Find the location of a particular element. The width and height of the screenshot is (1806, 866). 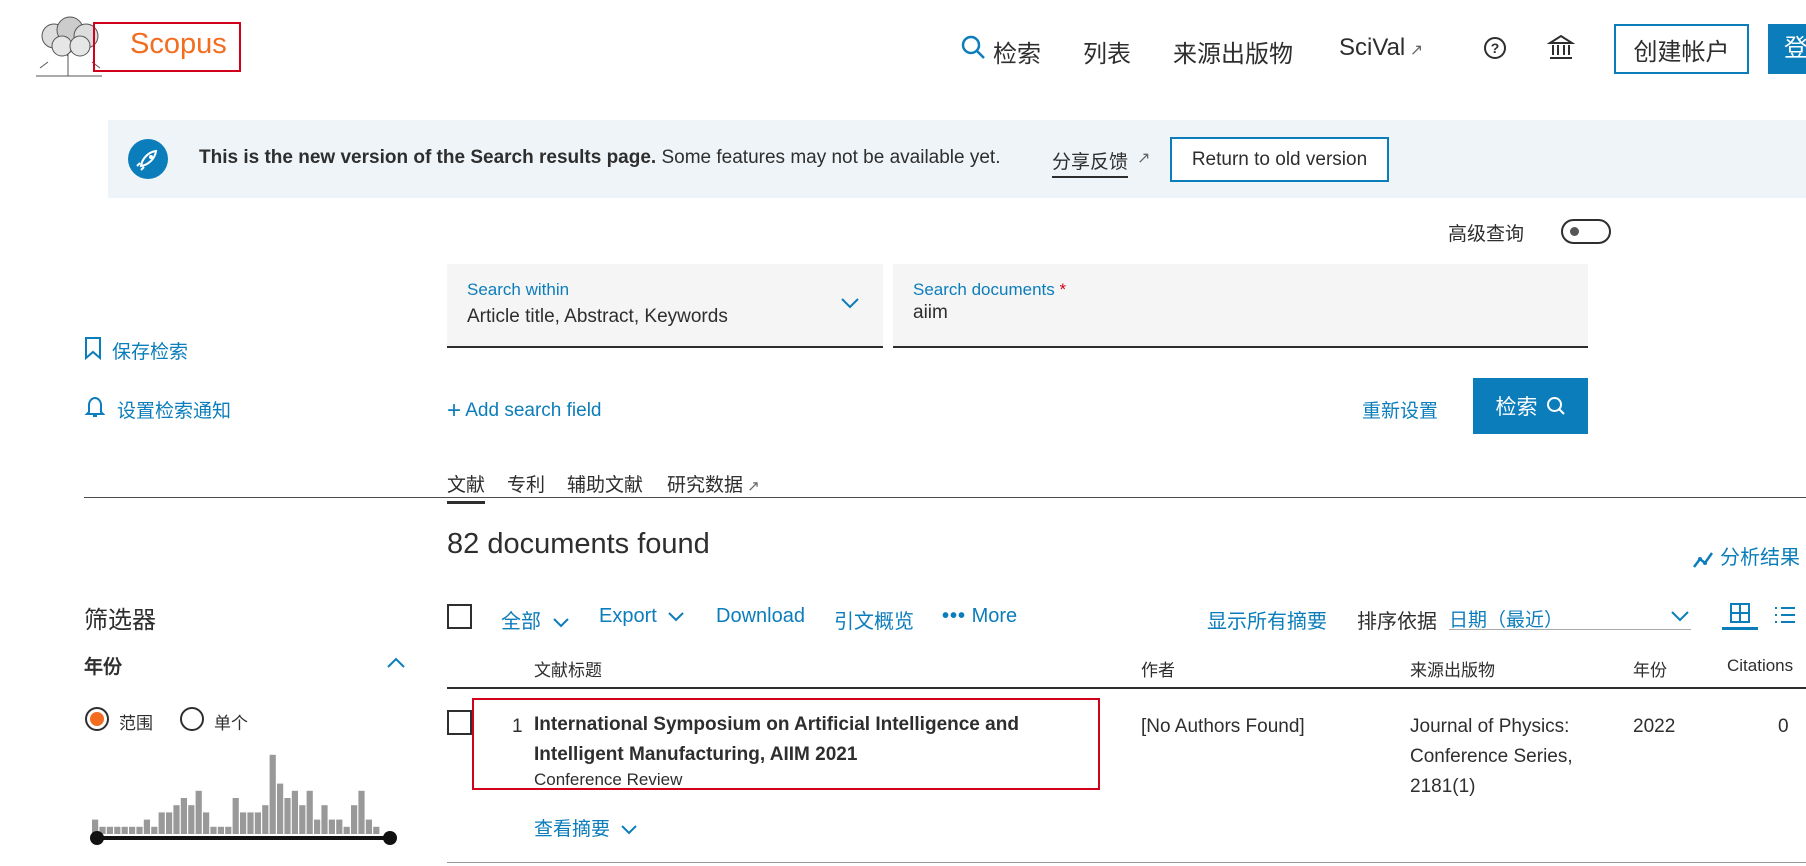

plus-icon: + is located at coordinates (454, 410).